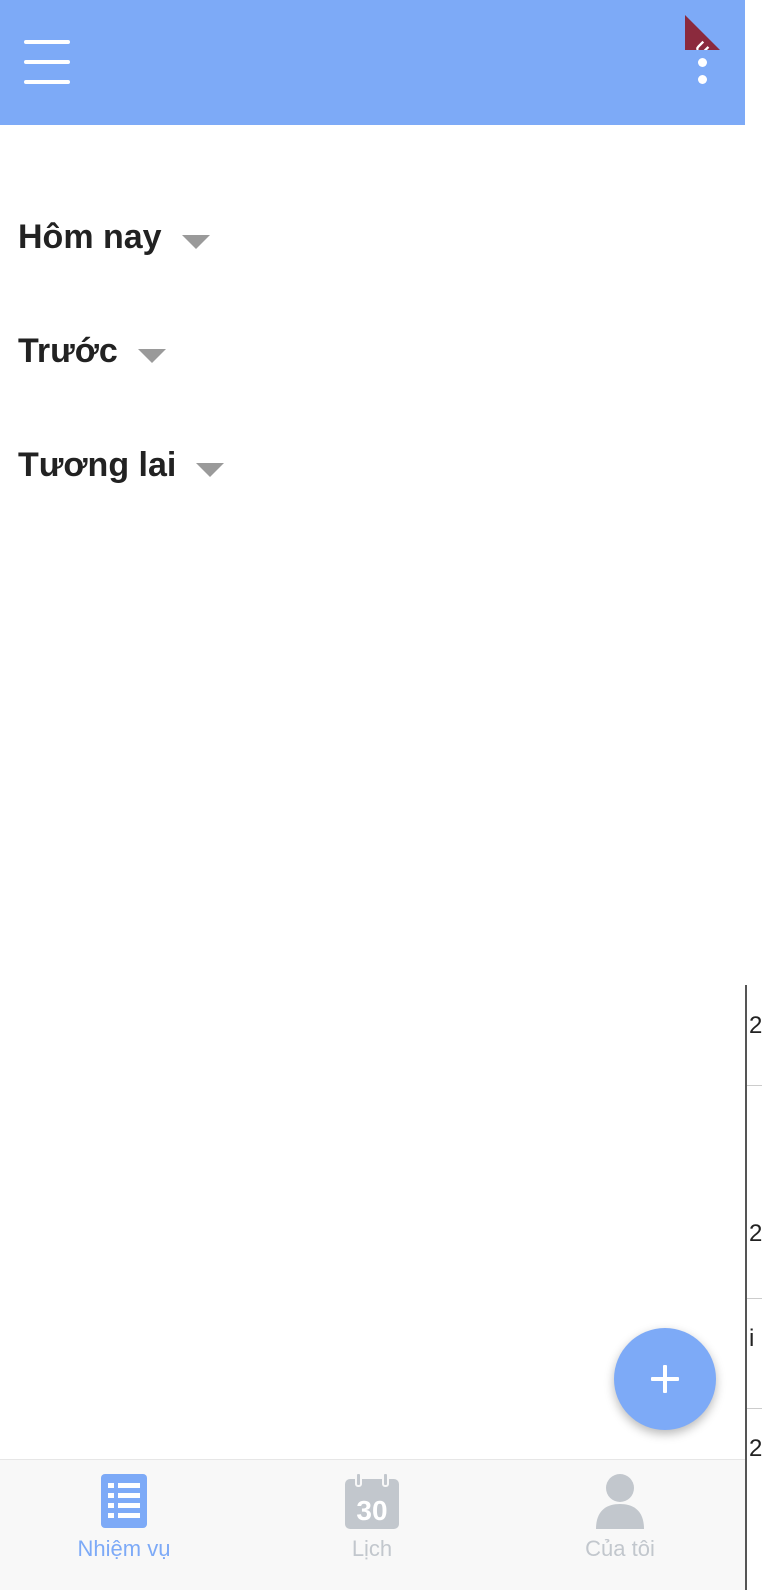  What do you see at coordinates (124, 1548) in the screenshot?
I see `nav-label: Nhiệm vụ` at bounding box center [124, 1548].